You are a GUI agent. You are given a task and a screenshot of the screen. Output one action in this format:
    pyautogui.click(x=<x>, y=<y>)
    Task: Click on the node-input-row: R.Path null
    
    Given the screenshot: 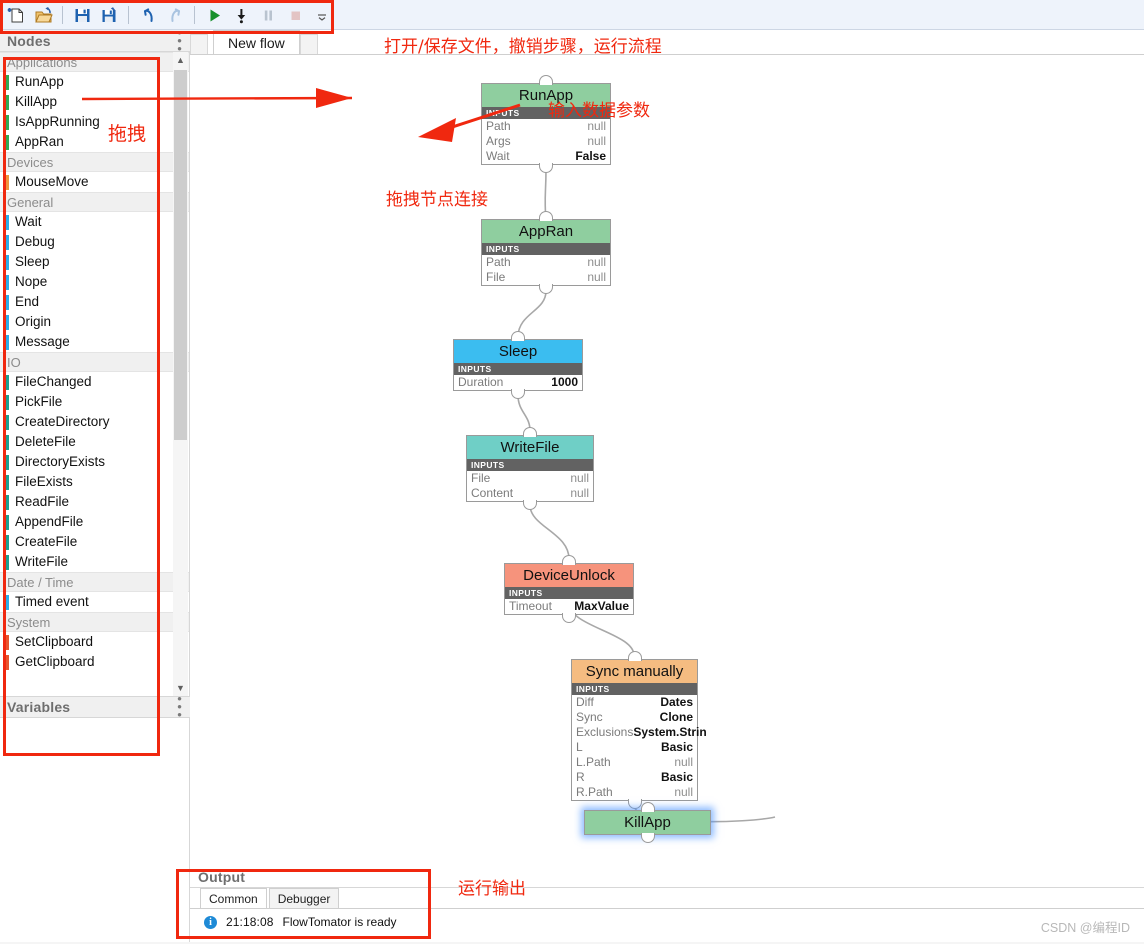 What is the action you would take?
    pyautogui.click(x=634, y=792)
    